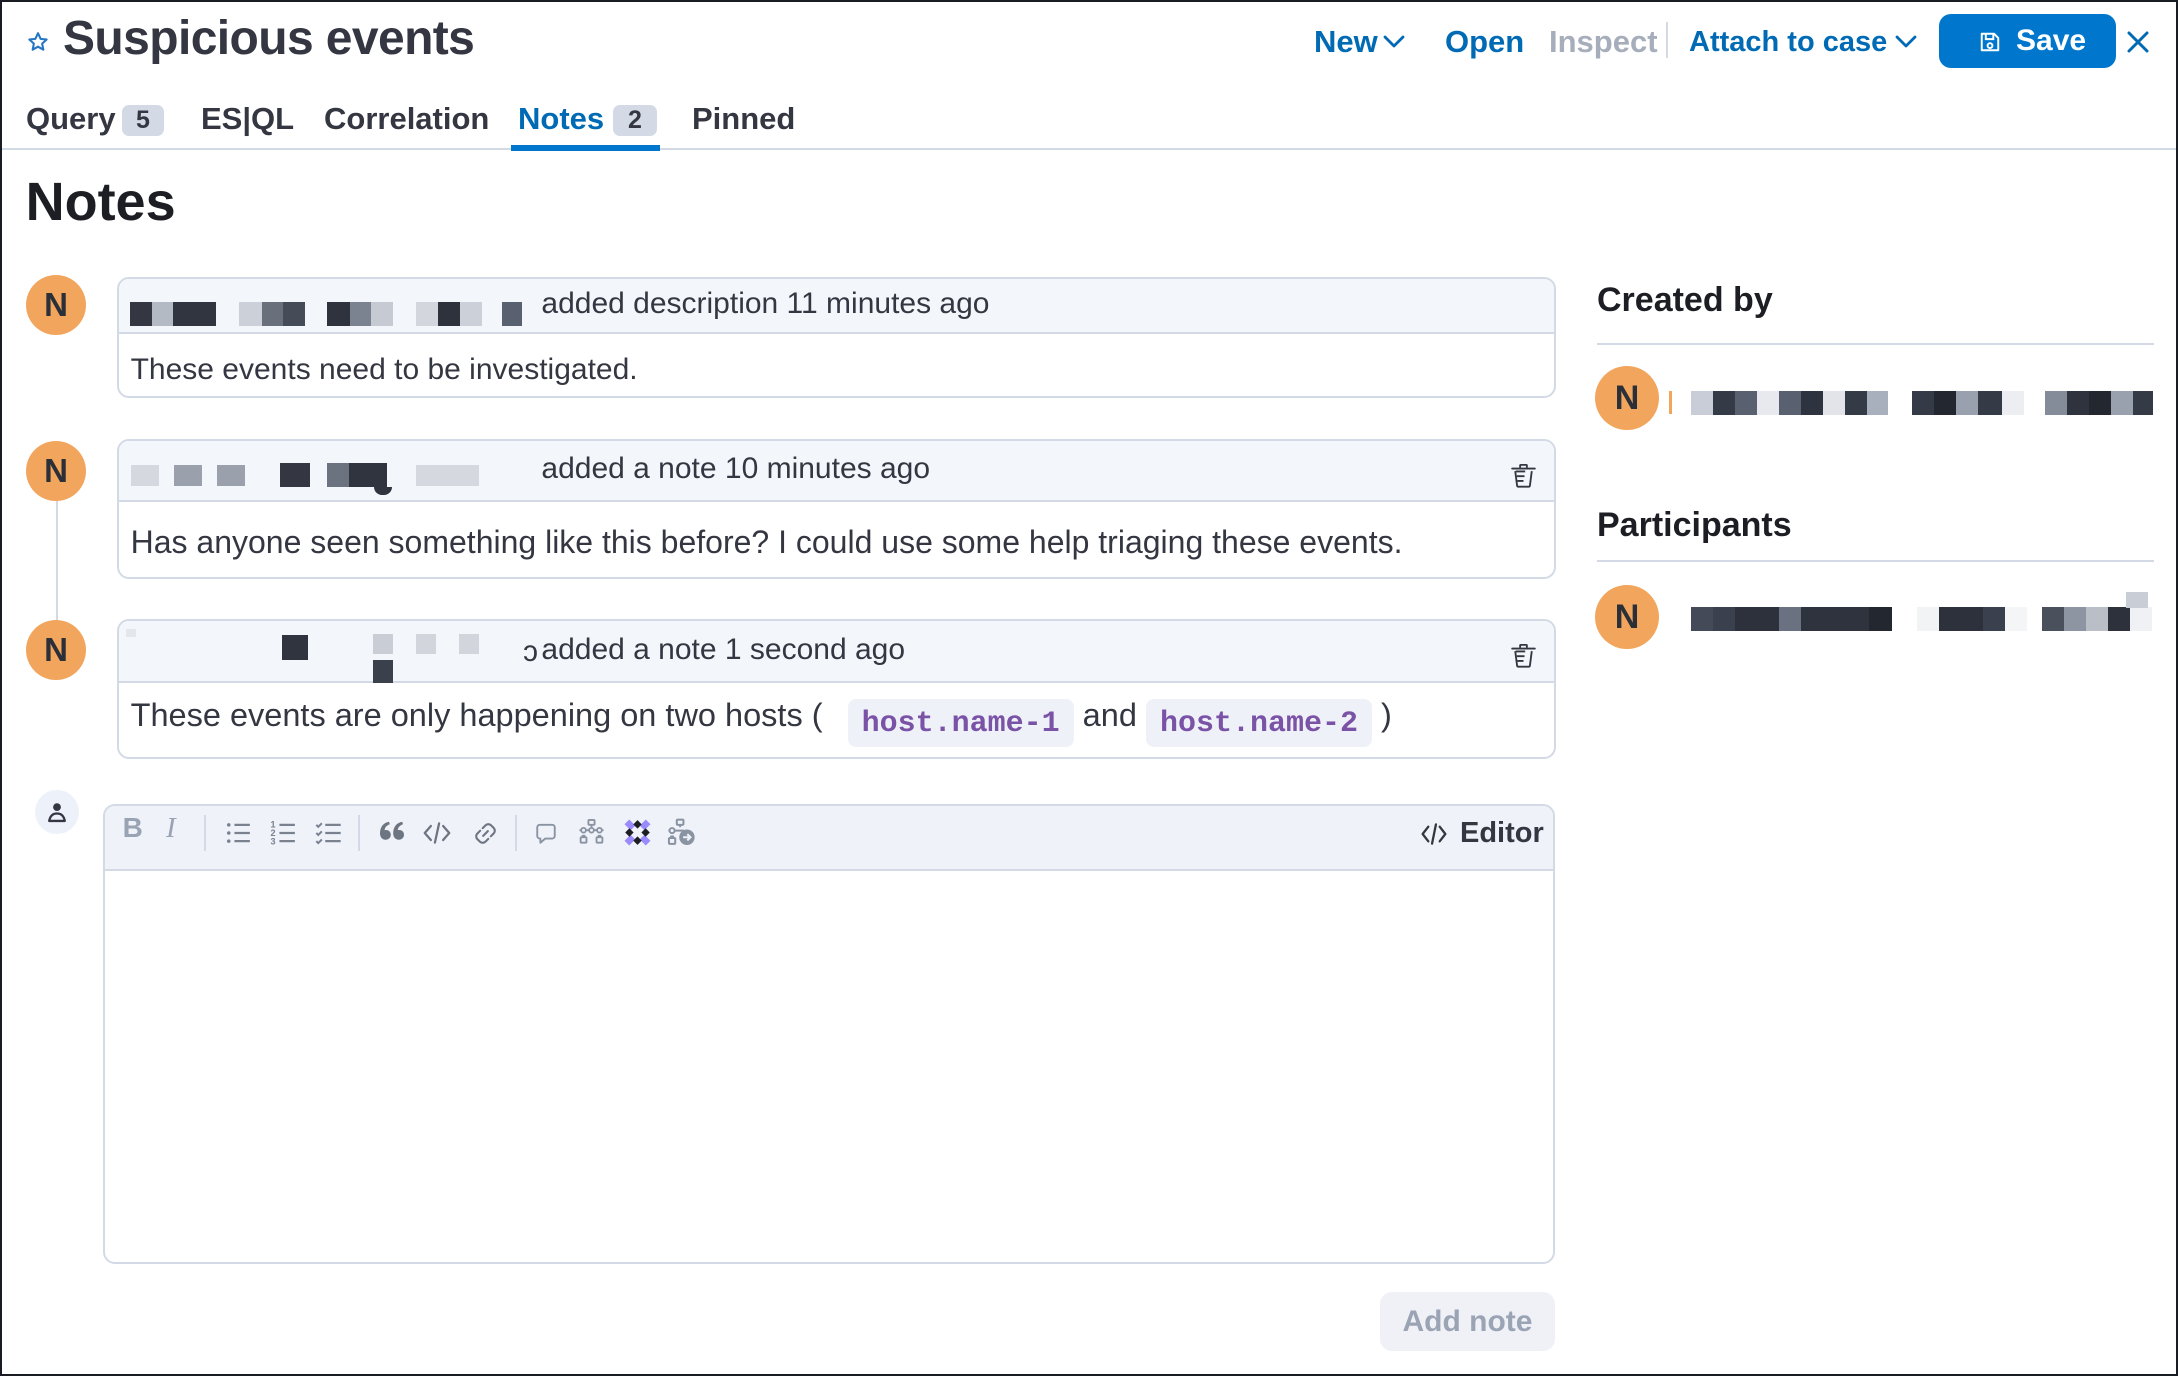 The height and width of the screenshot is (1376, 2178). What do you see at coordinates (273, 841) in the screenshot?
I see `svg-text: 3` at bounding box center [273, 841].